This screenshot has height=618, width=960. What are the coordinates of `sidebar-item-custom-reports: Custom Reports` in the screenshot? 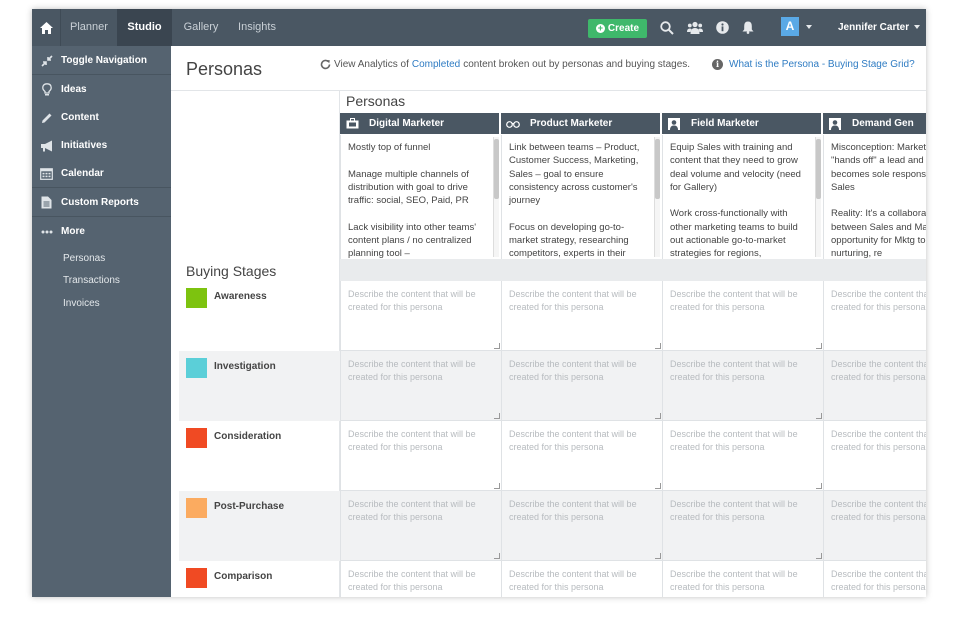 It's located at (101, 202).